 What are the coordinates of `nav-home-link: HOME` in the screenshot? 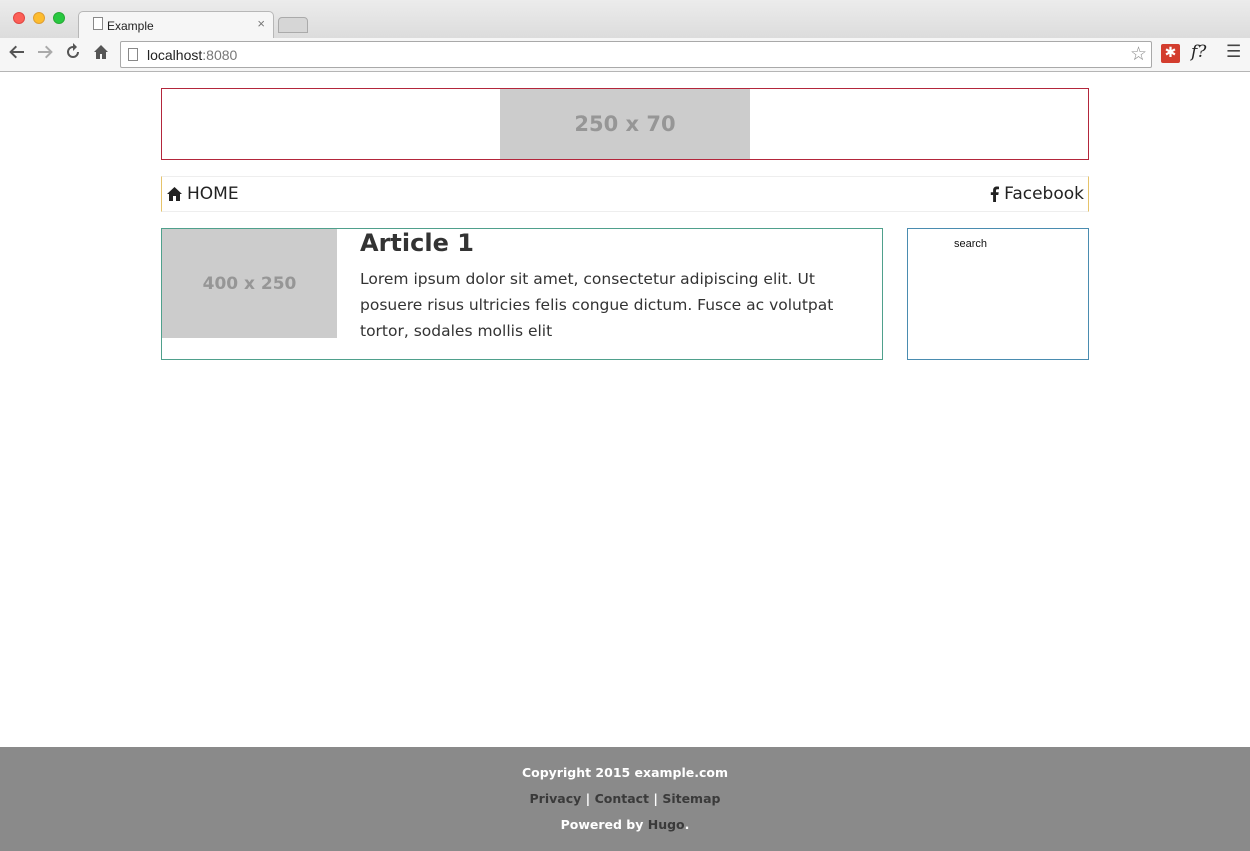 It's located at (203, 194).